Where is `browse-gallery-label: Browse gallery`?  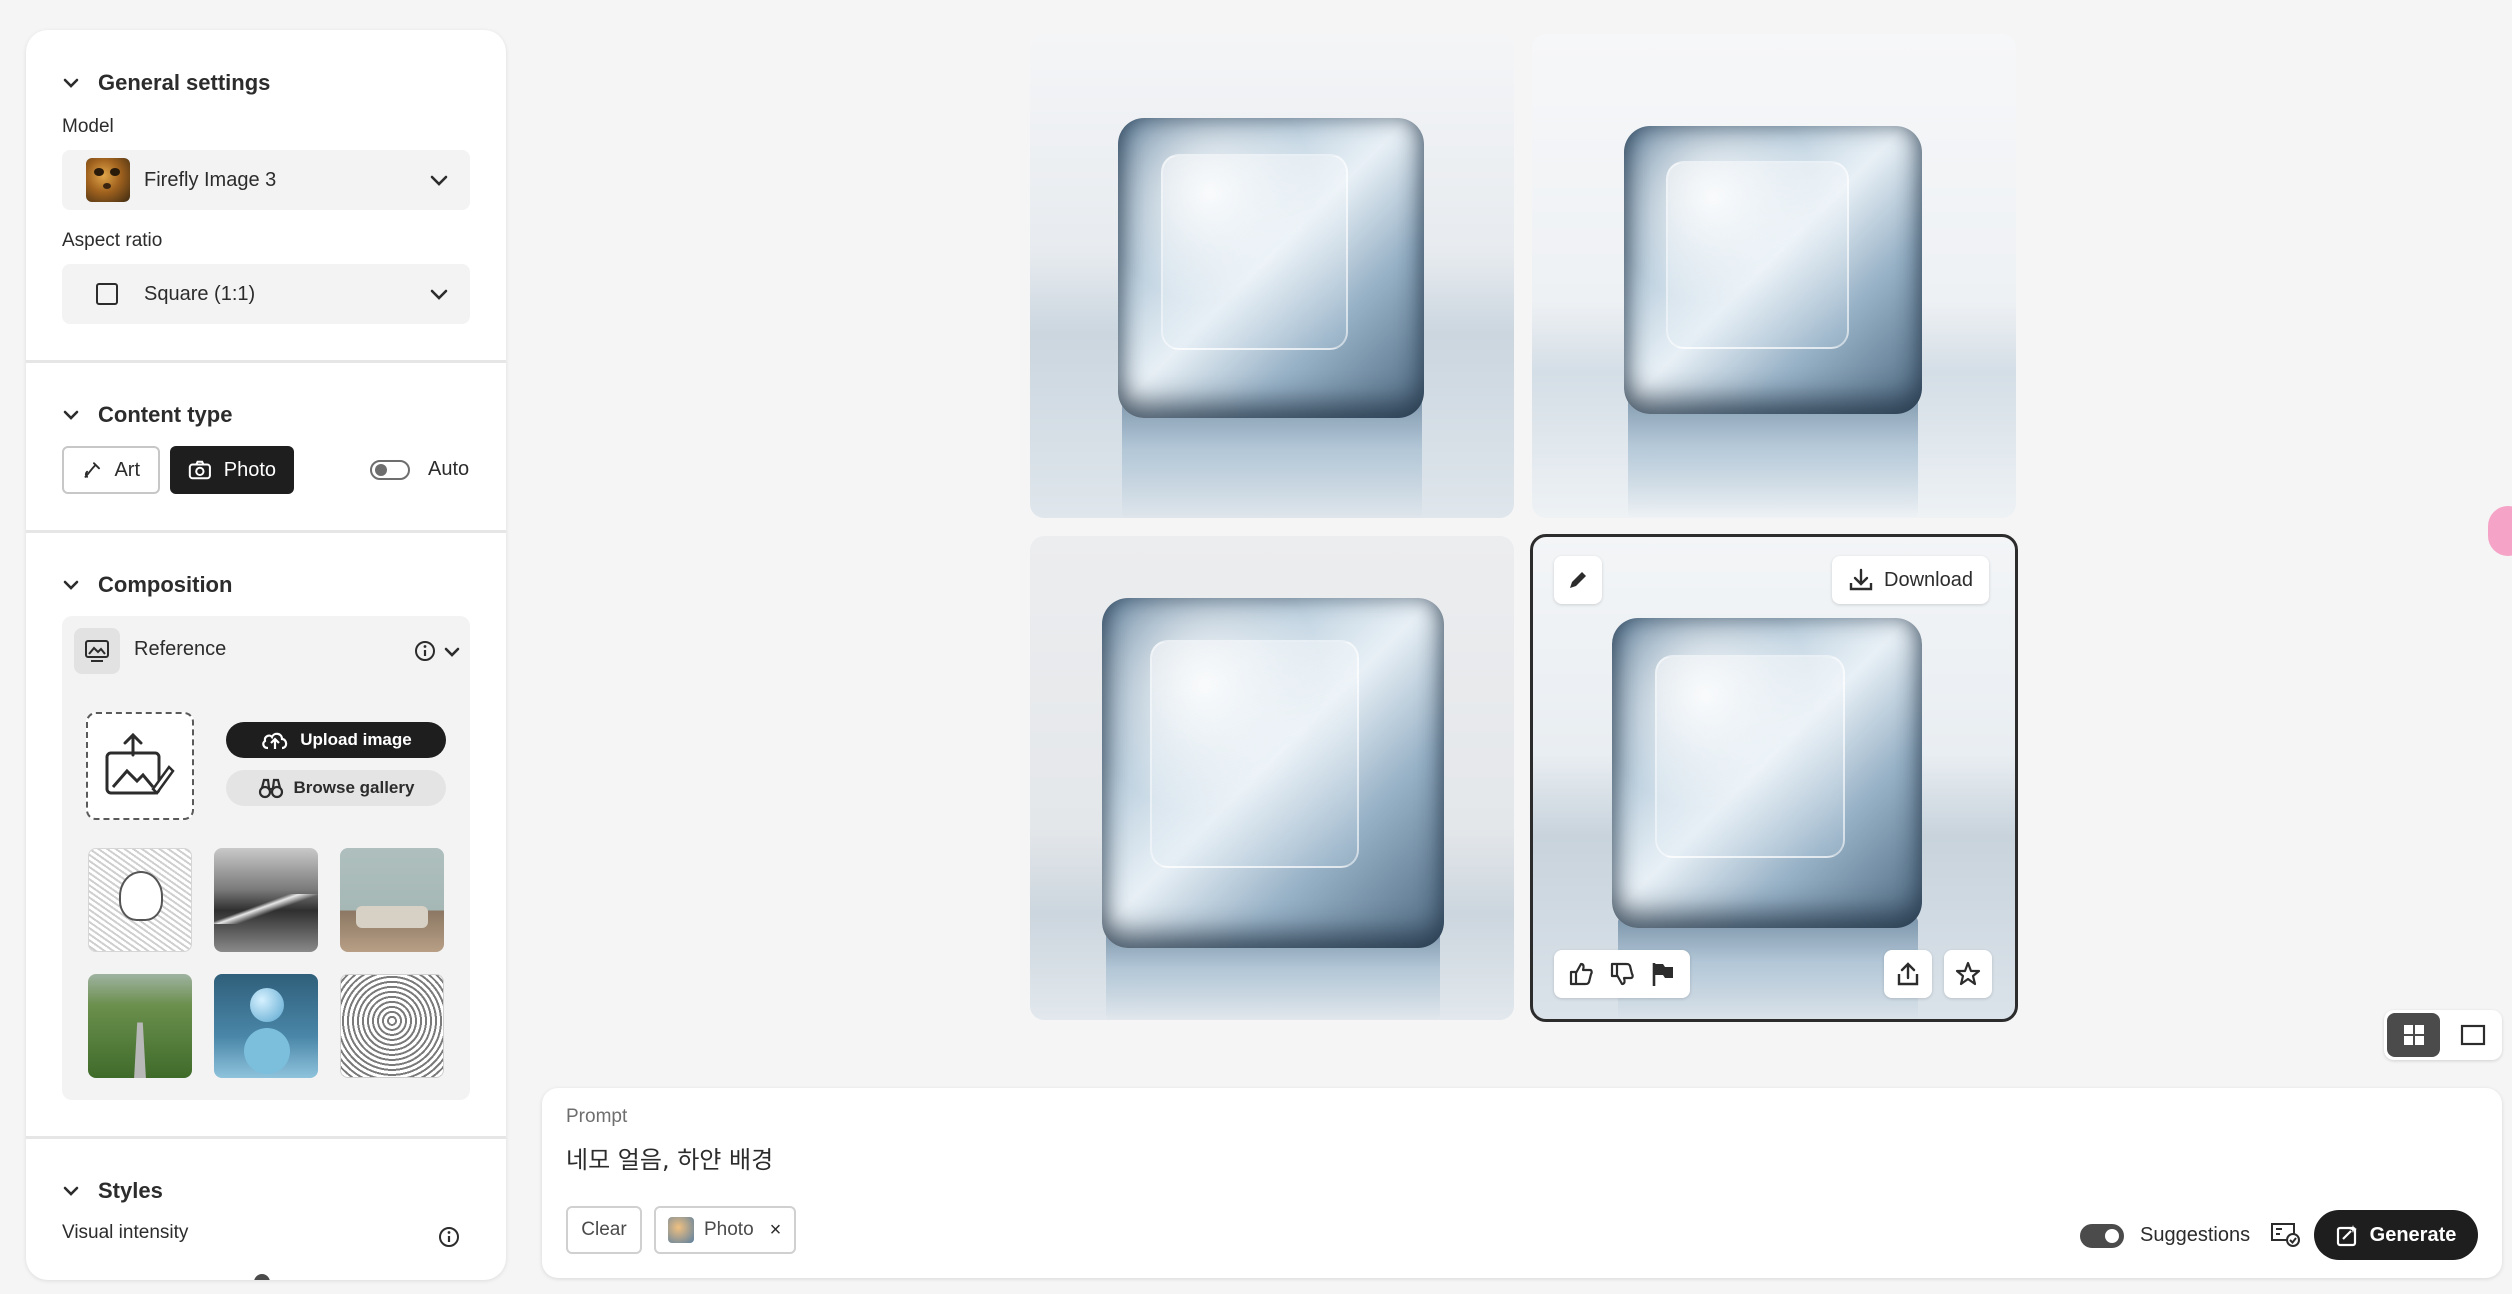 browse-gallery-label: Browse gallery is located at coordinates (354, 787).